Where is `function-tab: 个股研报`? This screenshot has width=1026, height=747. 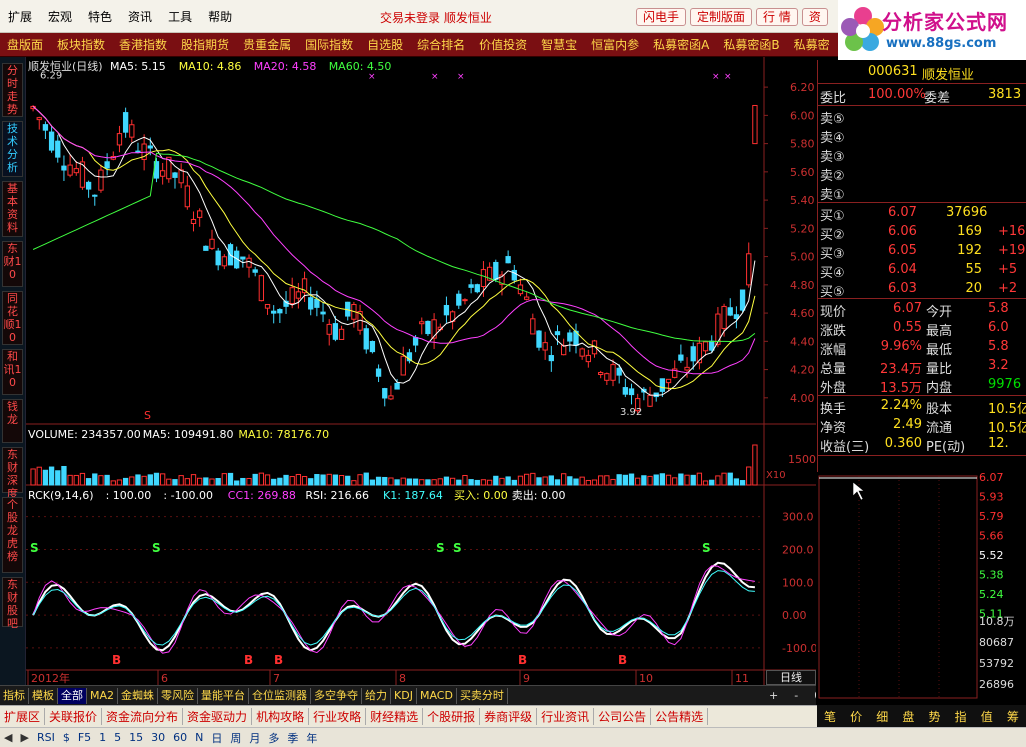 function-tab: 个股研报 is located at coordinates (452, 716).